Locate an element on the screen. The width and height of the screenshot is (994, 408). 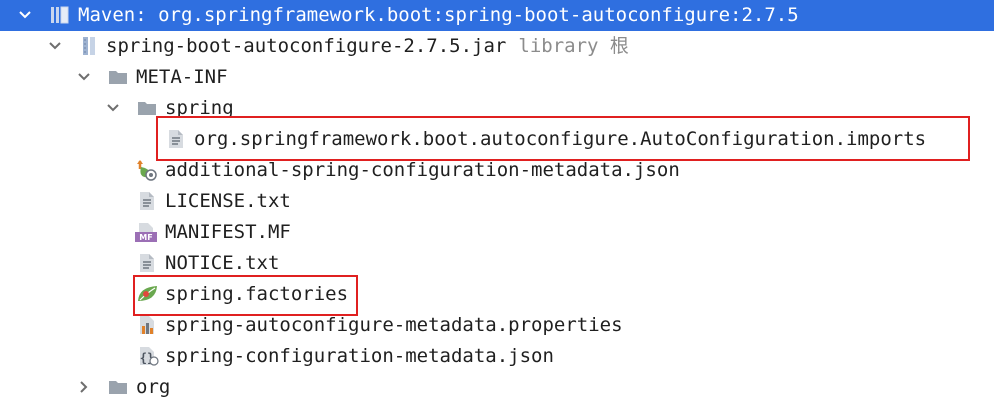
tree-row-label: spring-configuration-metadata.json is located at coordinates (359, 356).